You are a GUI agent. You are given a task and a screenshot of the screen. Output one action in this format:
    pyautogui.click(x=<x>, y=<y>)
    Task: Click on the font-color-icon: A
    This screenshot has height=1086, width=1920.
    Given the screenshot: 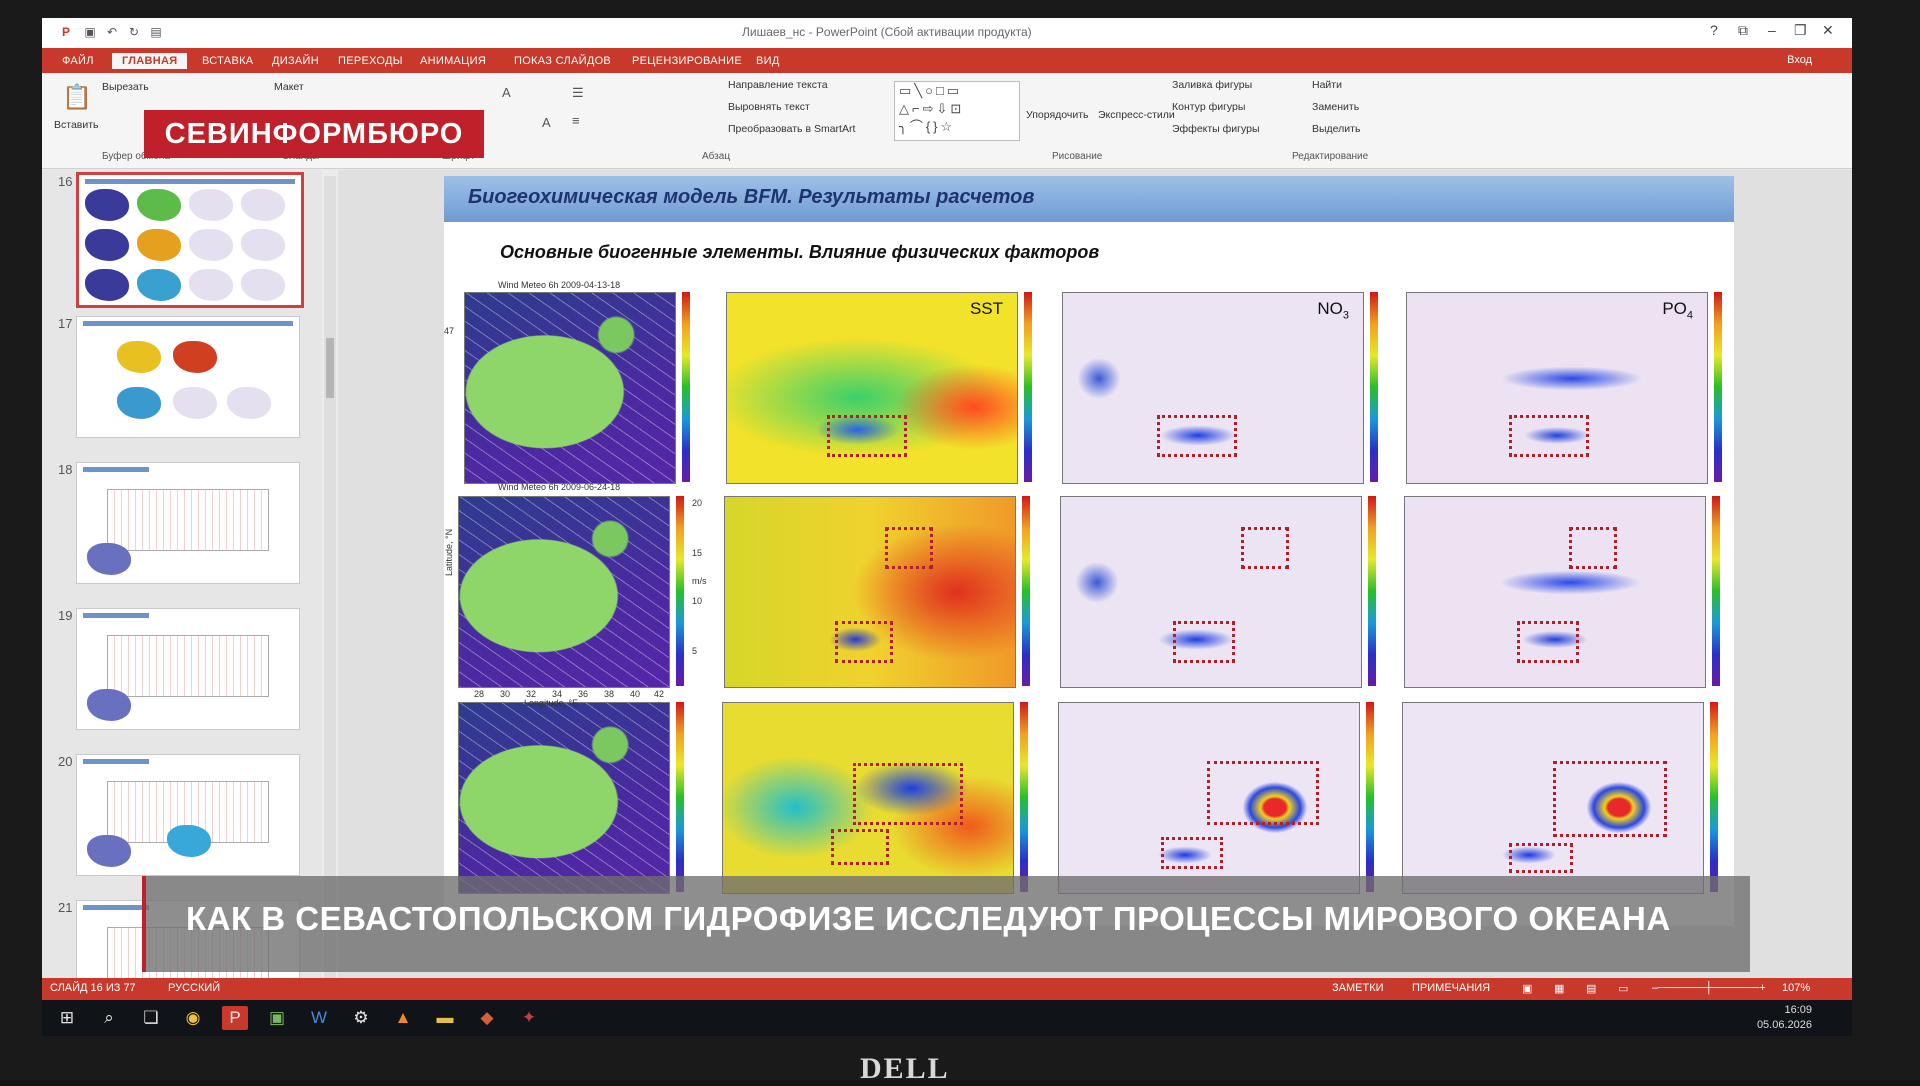 What is the action you would take?
    pyautogui.click(x=546, y=122)
    